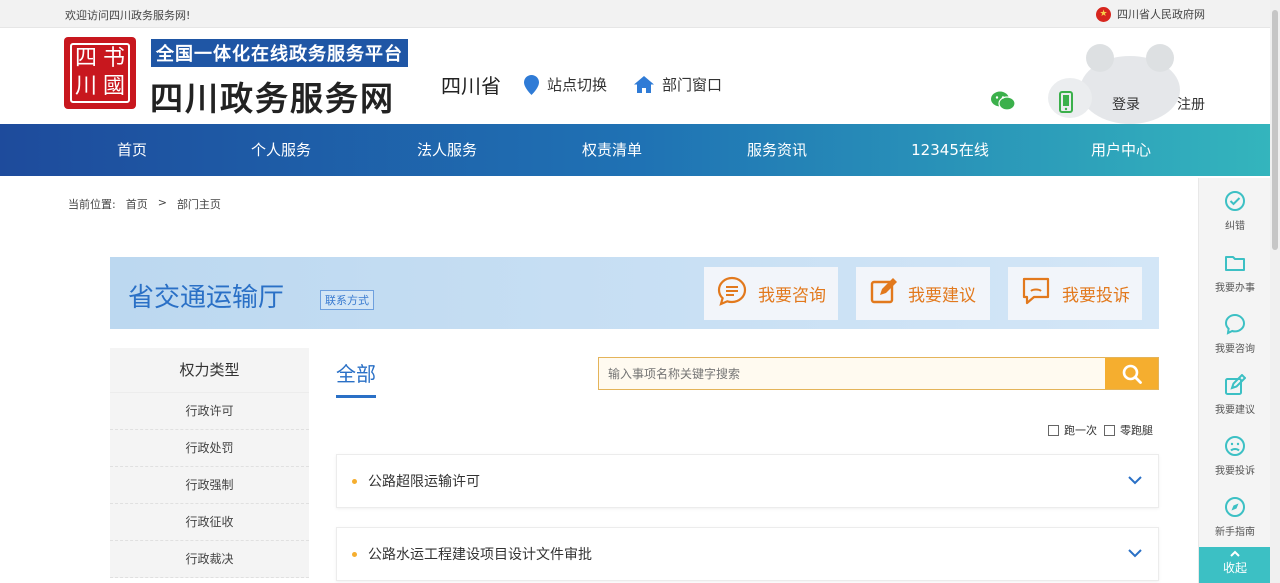 This screenshot has height=583, width=1280. I want to click on float-item-handle-affairs: 我要办事, so click(1235, 273).